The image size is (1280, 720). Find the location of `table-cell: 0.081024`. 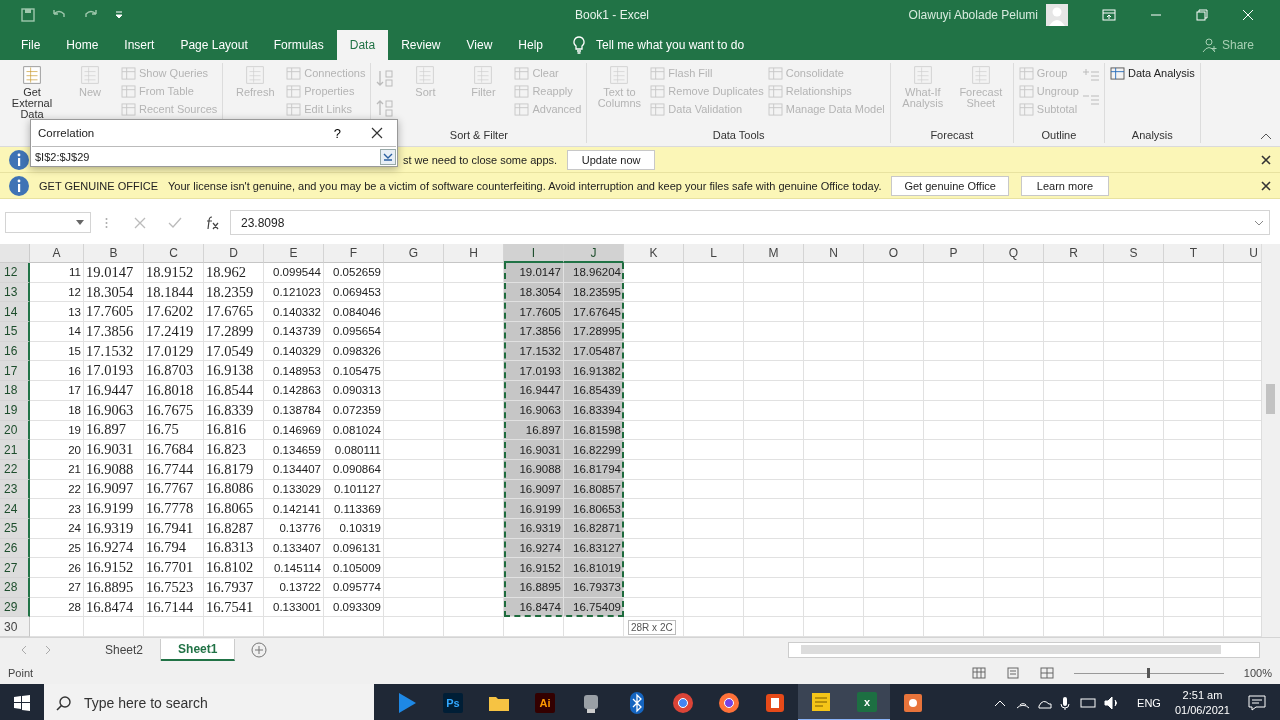

table-cell: 0.081024 is located at coordinates (354, 430).